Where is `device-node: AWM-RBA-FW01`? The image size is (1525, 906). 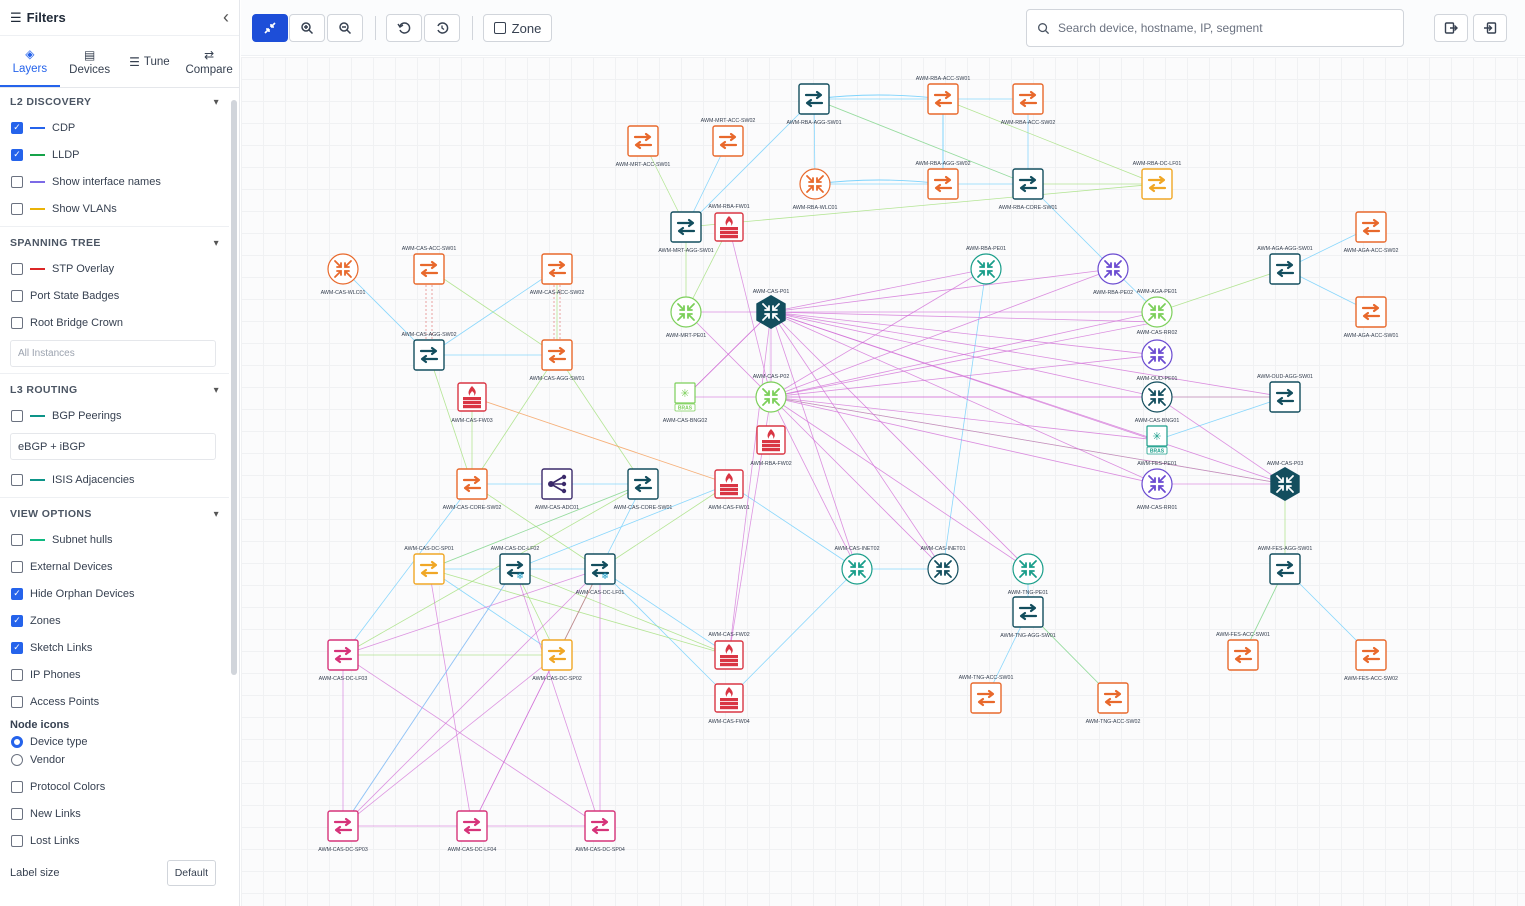 device-node: AWM-RBA-FW01 is located at coordinates (729, 223).